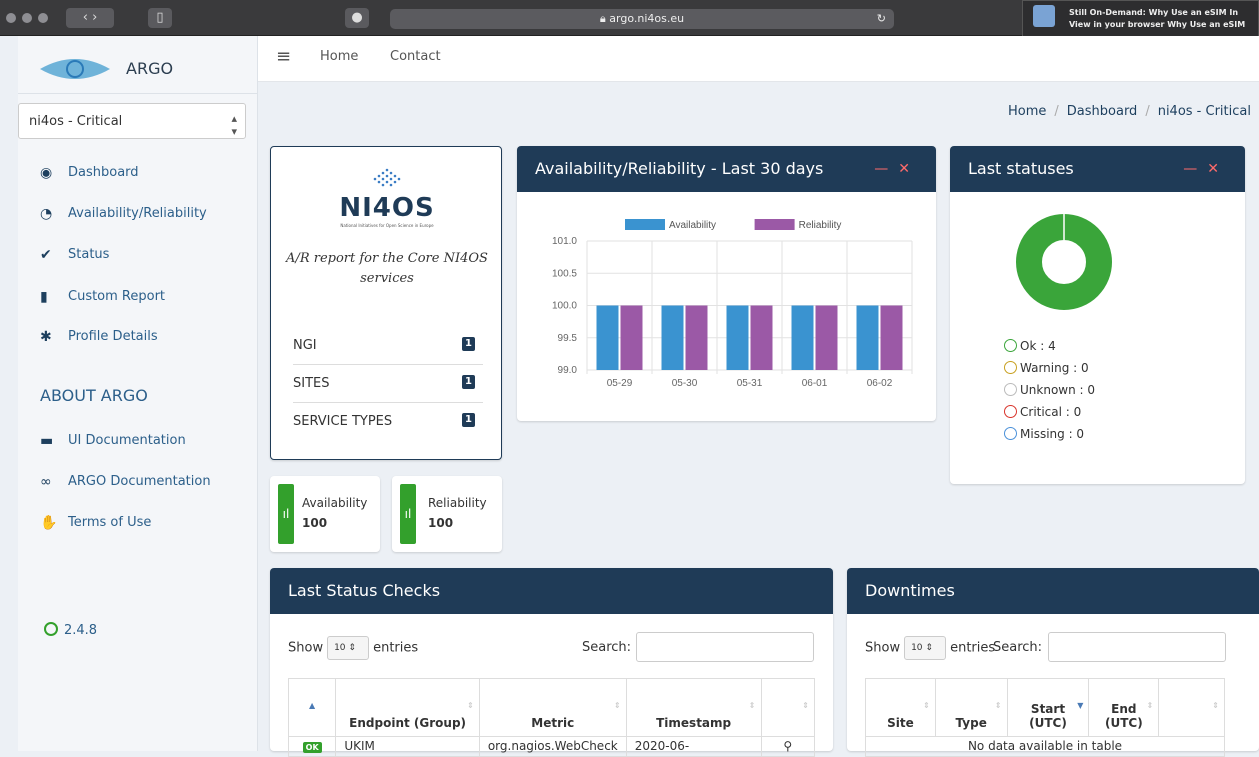 The height and width of the screenshot is (757, 1259). What do you see at coordinates (90, 18) in the screenshot?
I see `back-forward-buttons: ‹ ›` at bounding box center [90, 18].